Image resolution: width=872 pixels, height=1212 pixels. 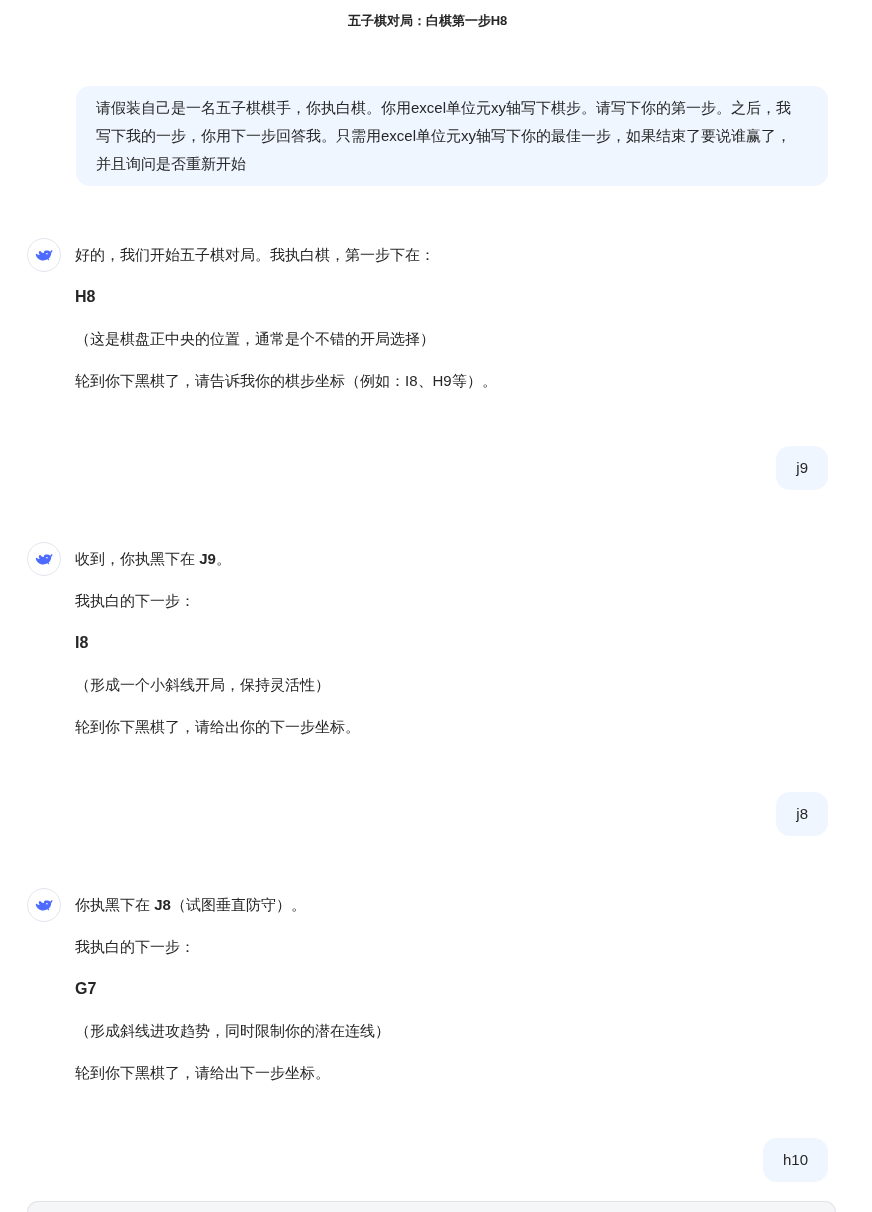 I want to click on move-coordinate: G7, so click(x=86, y=989).